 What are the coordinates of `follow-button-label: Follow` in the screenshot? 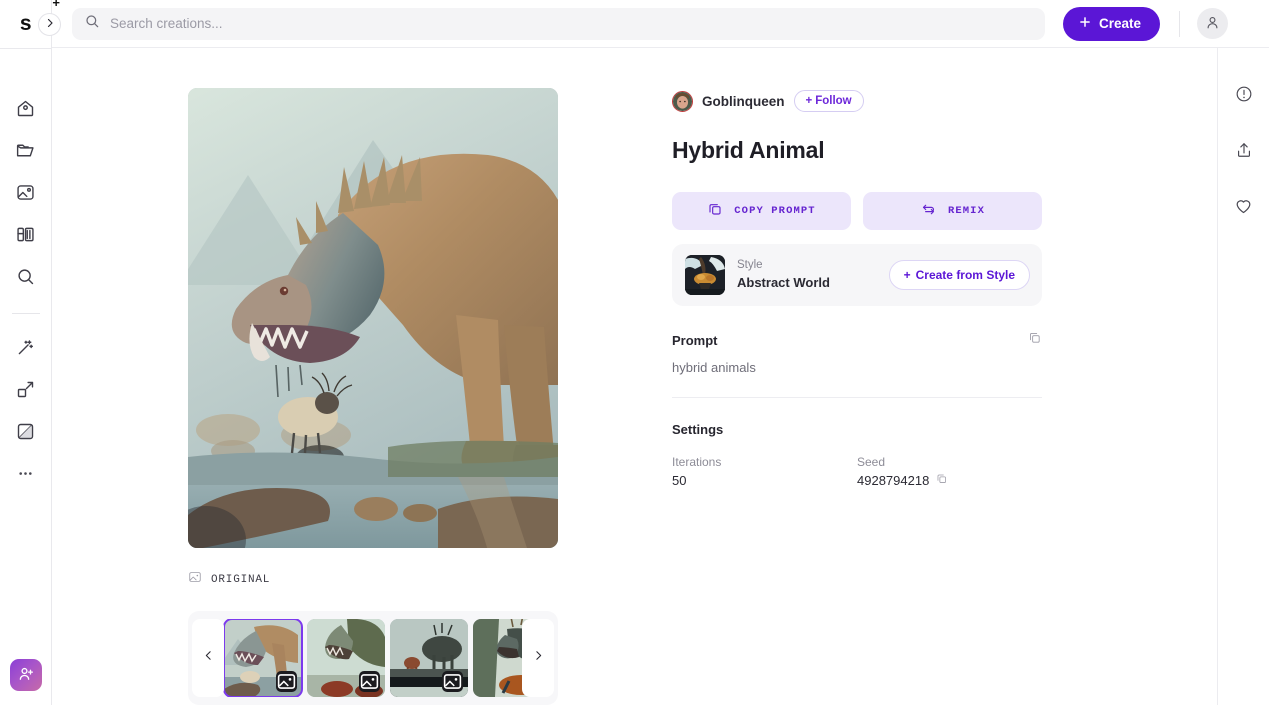 It's located at (833, 101).